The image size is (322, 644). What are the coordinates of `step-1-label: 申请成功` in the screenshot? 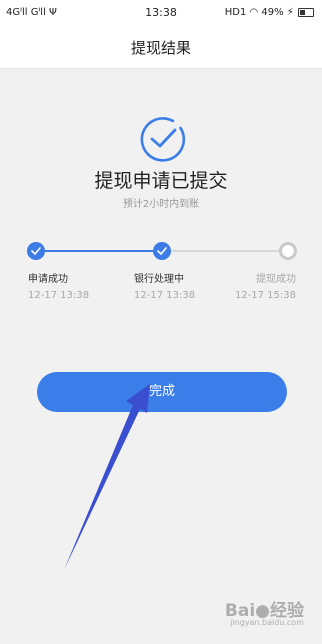 It's located at (48, 279).